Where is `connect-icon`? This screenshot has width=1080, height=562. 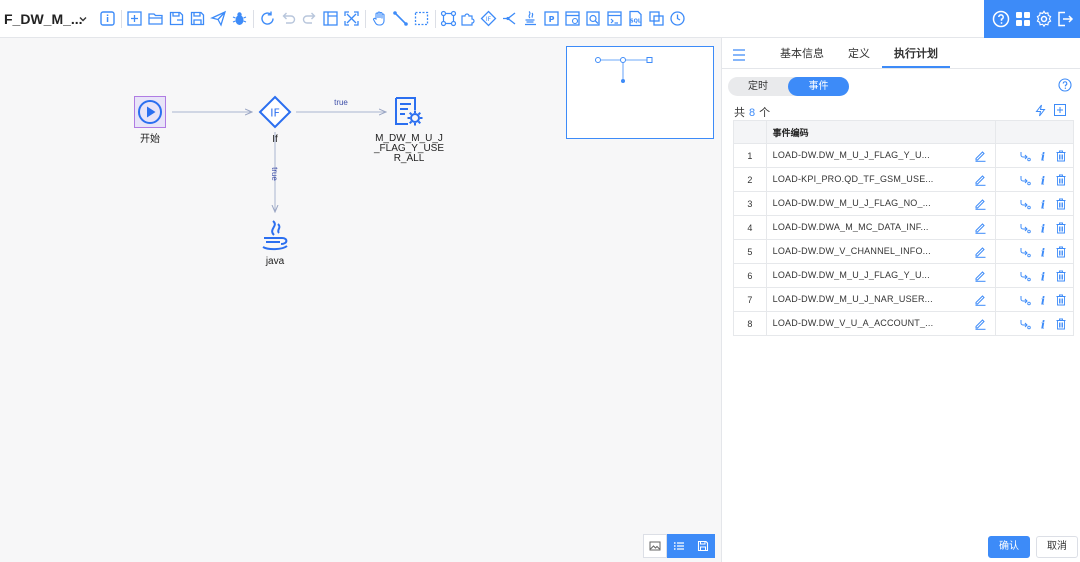 connect-icon is located at coordinates (400, 18).